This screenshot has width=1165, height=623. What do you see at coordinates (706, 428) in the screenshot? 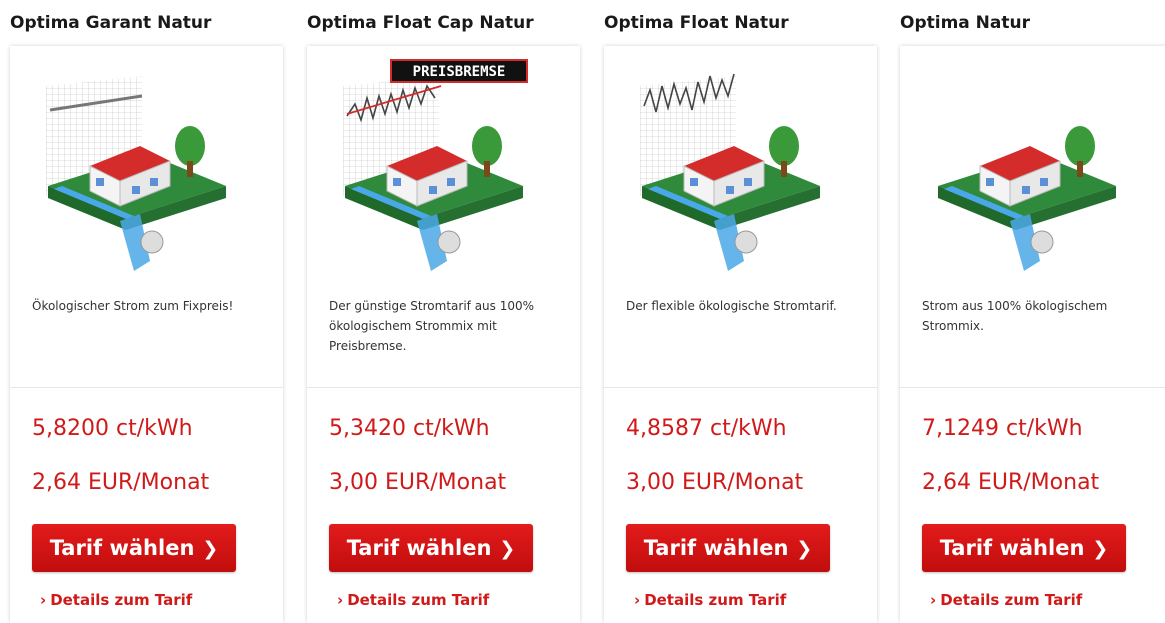
I see `price-per-kwh: 4,8587 ct/kWh` at bounding box center [706, 428].